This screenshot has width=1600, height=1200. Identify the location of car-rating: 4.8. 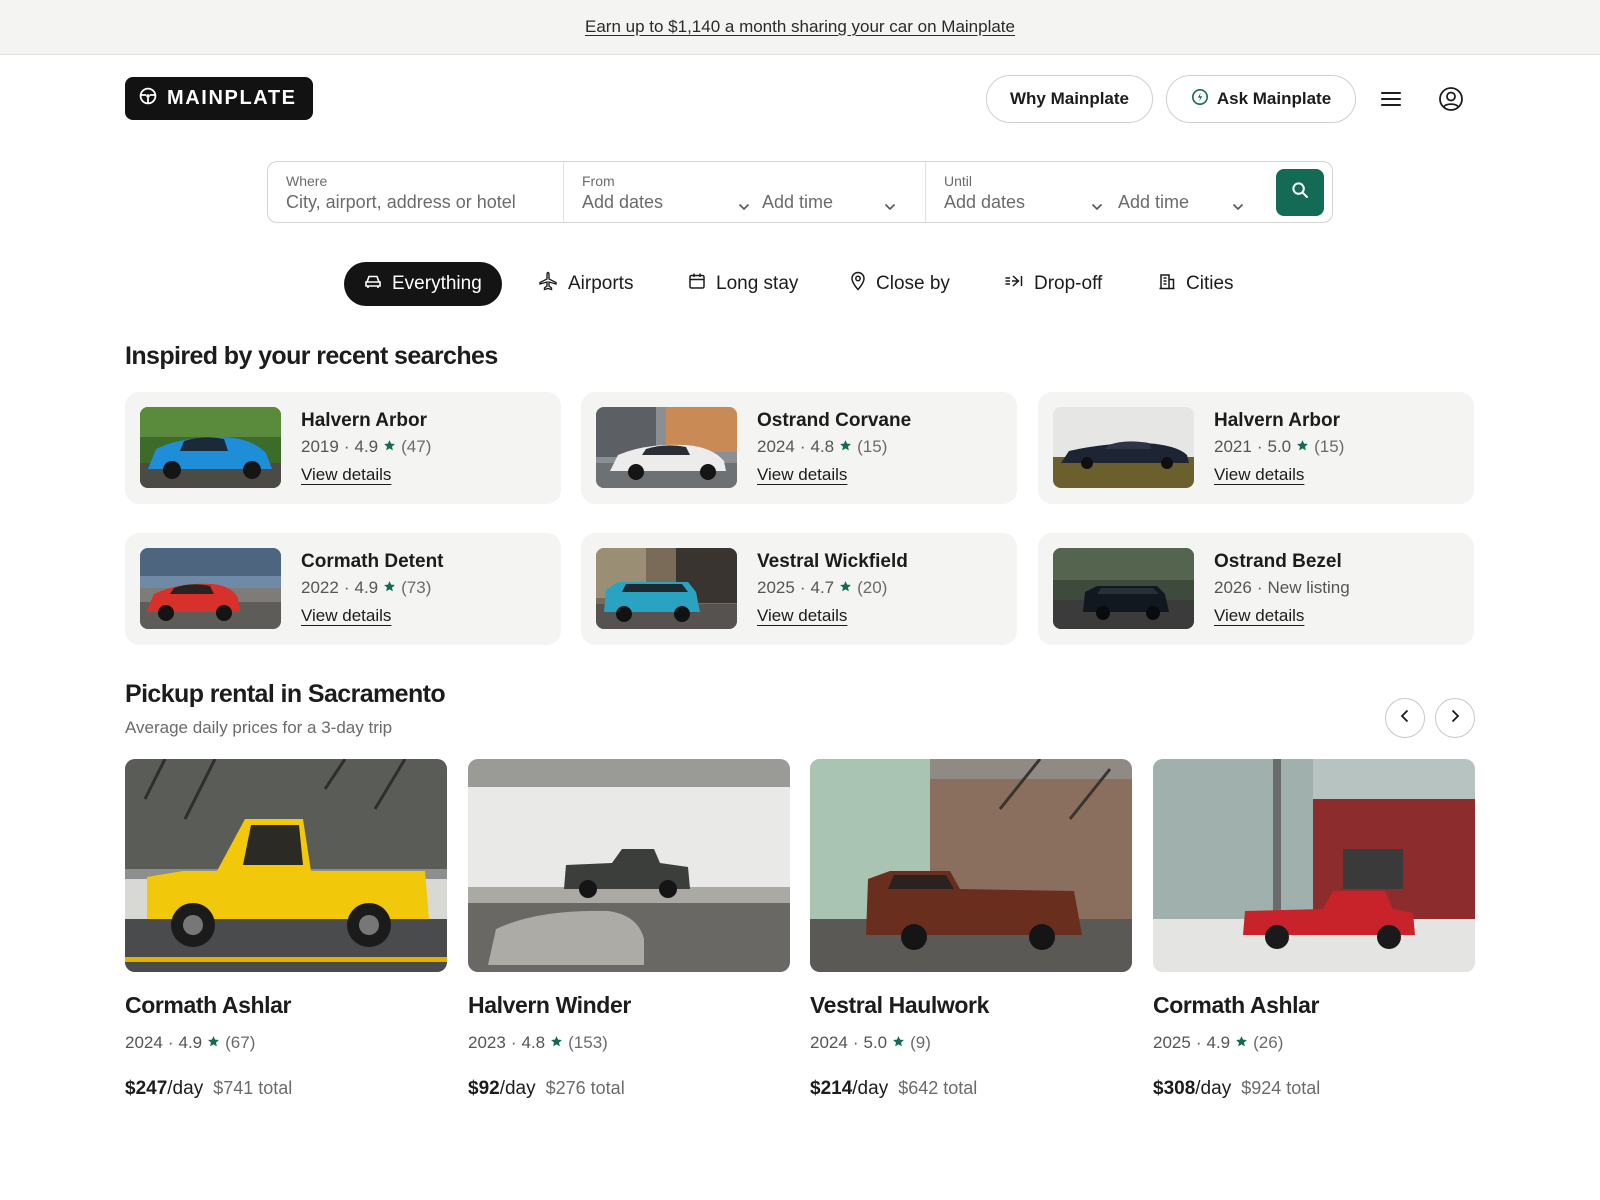
(822, 446).